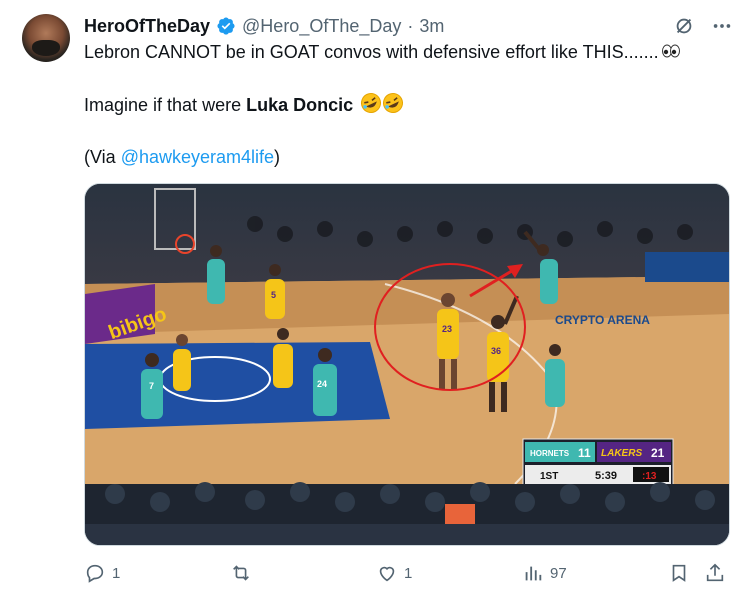  I want to click on tweet-actions: 1 1 97, so click(407, 575).